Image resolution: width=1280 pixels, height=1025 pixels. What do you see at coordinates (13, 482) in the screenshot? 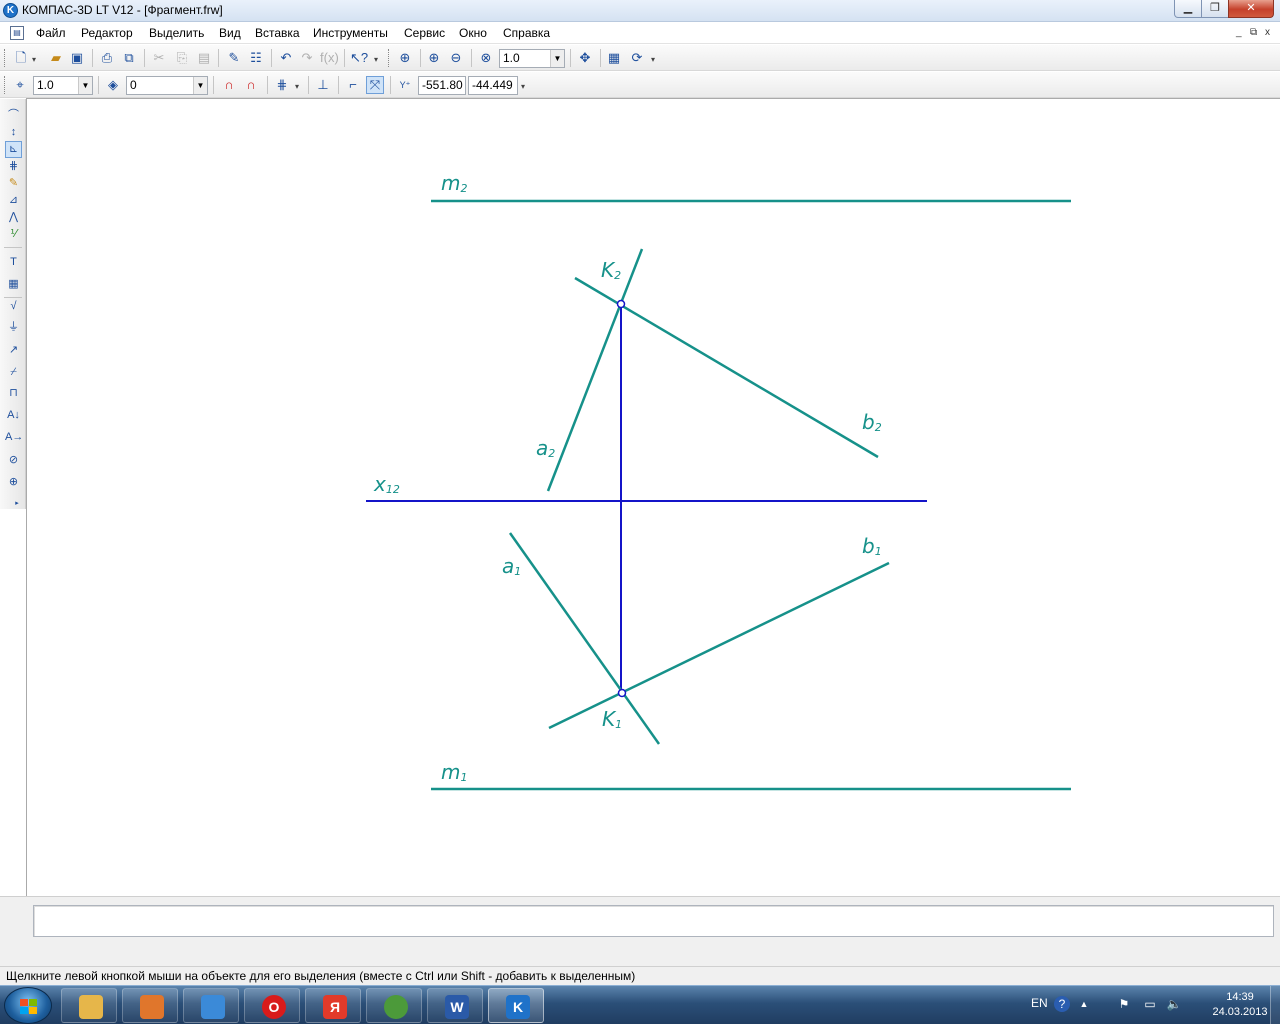
I see `center-mark-icon: ⊕` at bounding box center [13, 482].